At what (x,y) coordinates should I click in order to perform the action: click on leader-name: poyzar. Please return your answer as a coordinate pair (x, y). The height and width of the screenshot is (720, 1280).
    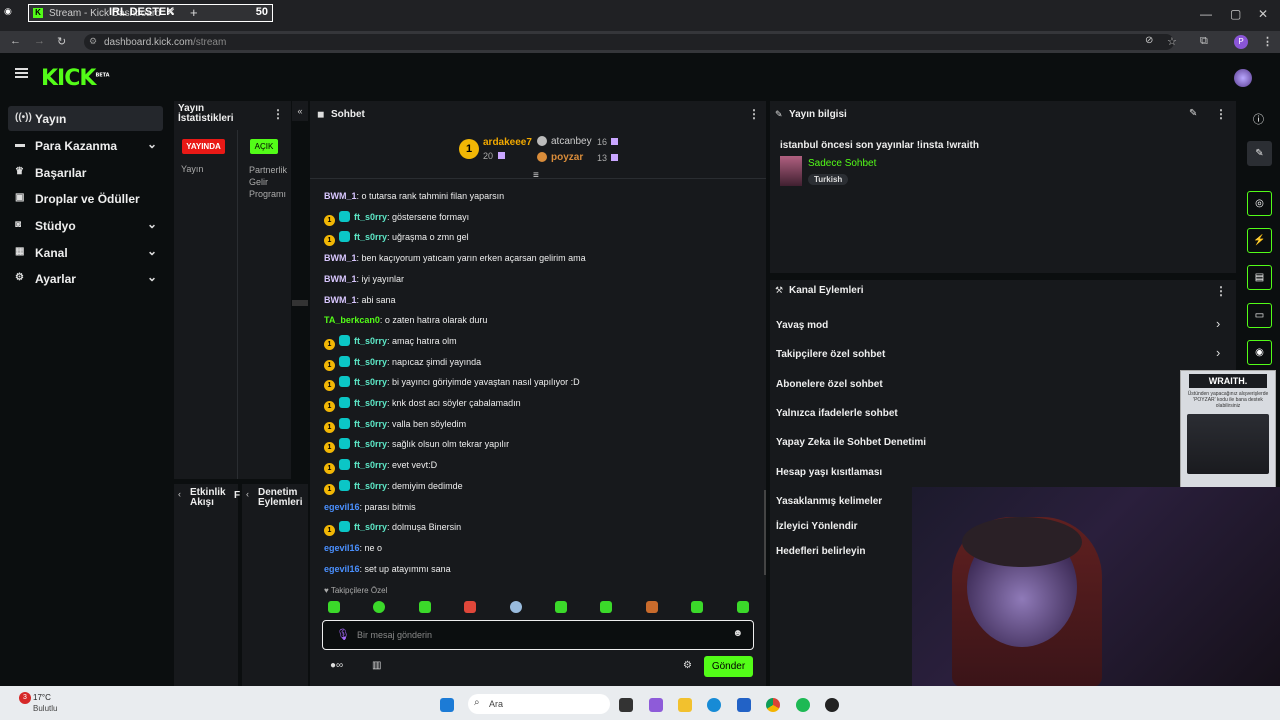
    Looking at the image, I should click on (567, 157).